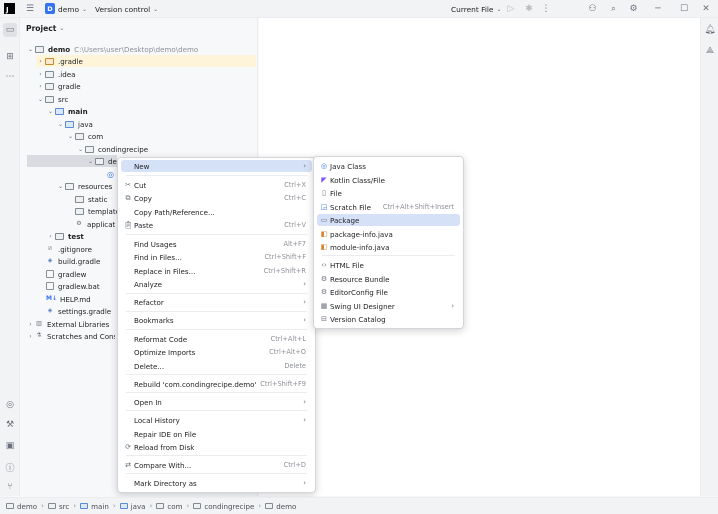  Describe the element at coordinates (388, 292) in the screenshot. I see `submenu-item-editorconfig: ⚙ EditorConfig File` at that location.